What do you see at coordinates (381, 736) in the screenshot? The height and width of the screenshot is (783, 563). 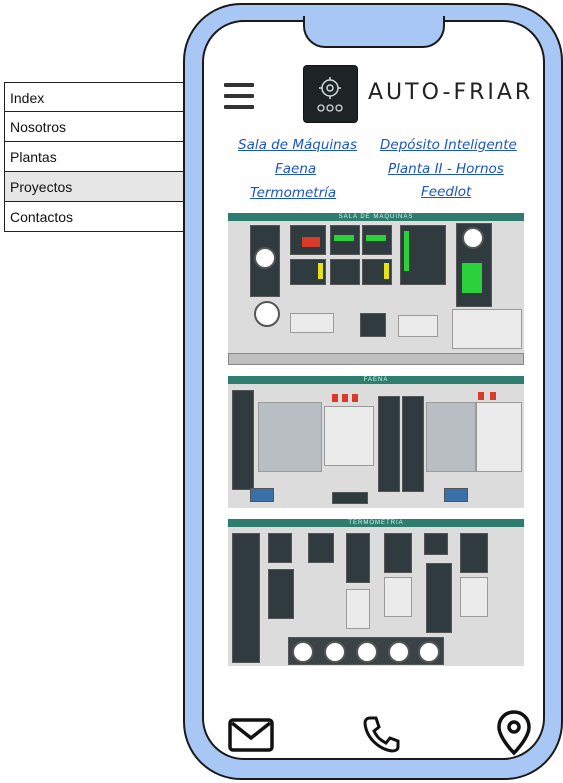 I see `phone-icon` at bounding box center [381, 736].